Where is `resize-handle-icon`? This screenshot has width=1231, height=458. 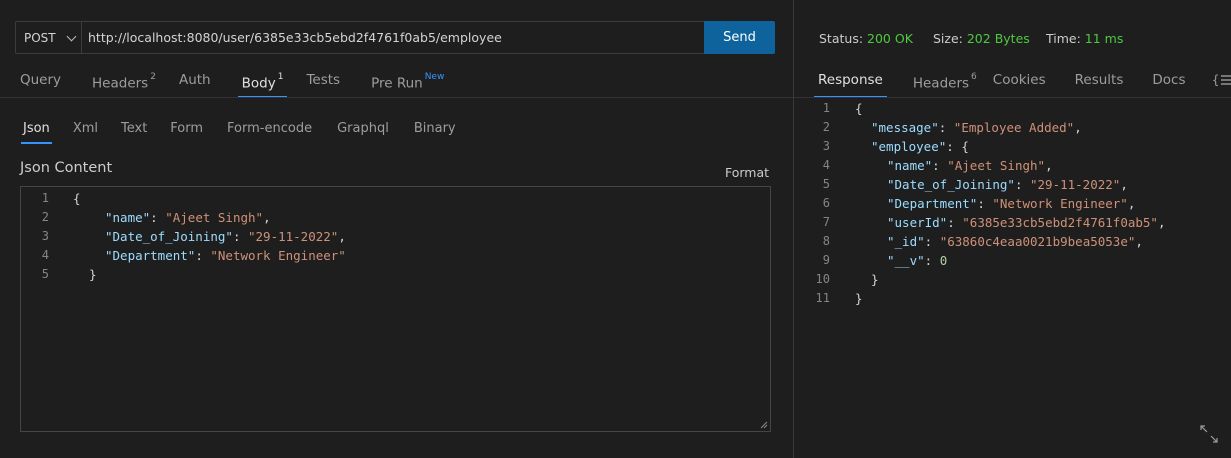 resize-handle-icon is located at coordinates (764, 425).